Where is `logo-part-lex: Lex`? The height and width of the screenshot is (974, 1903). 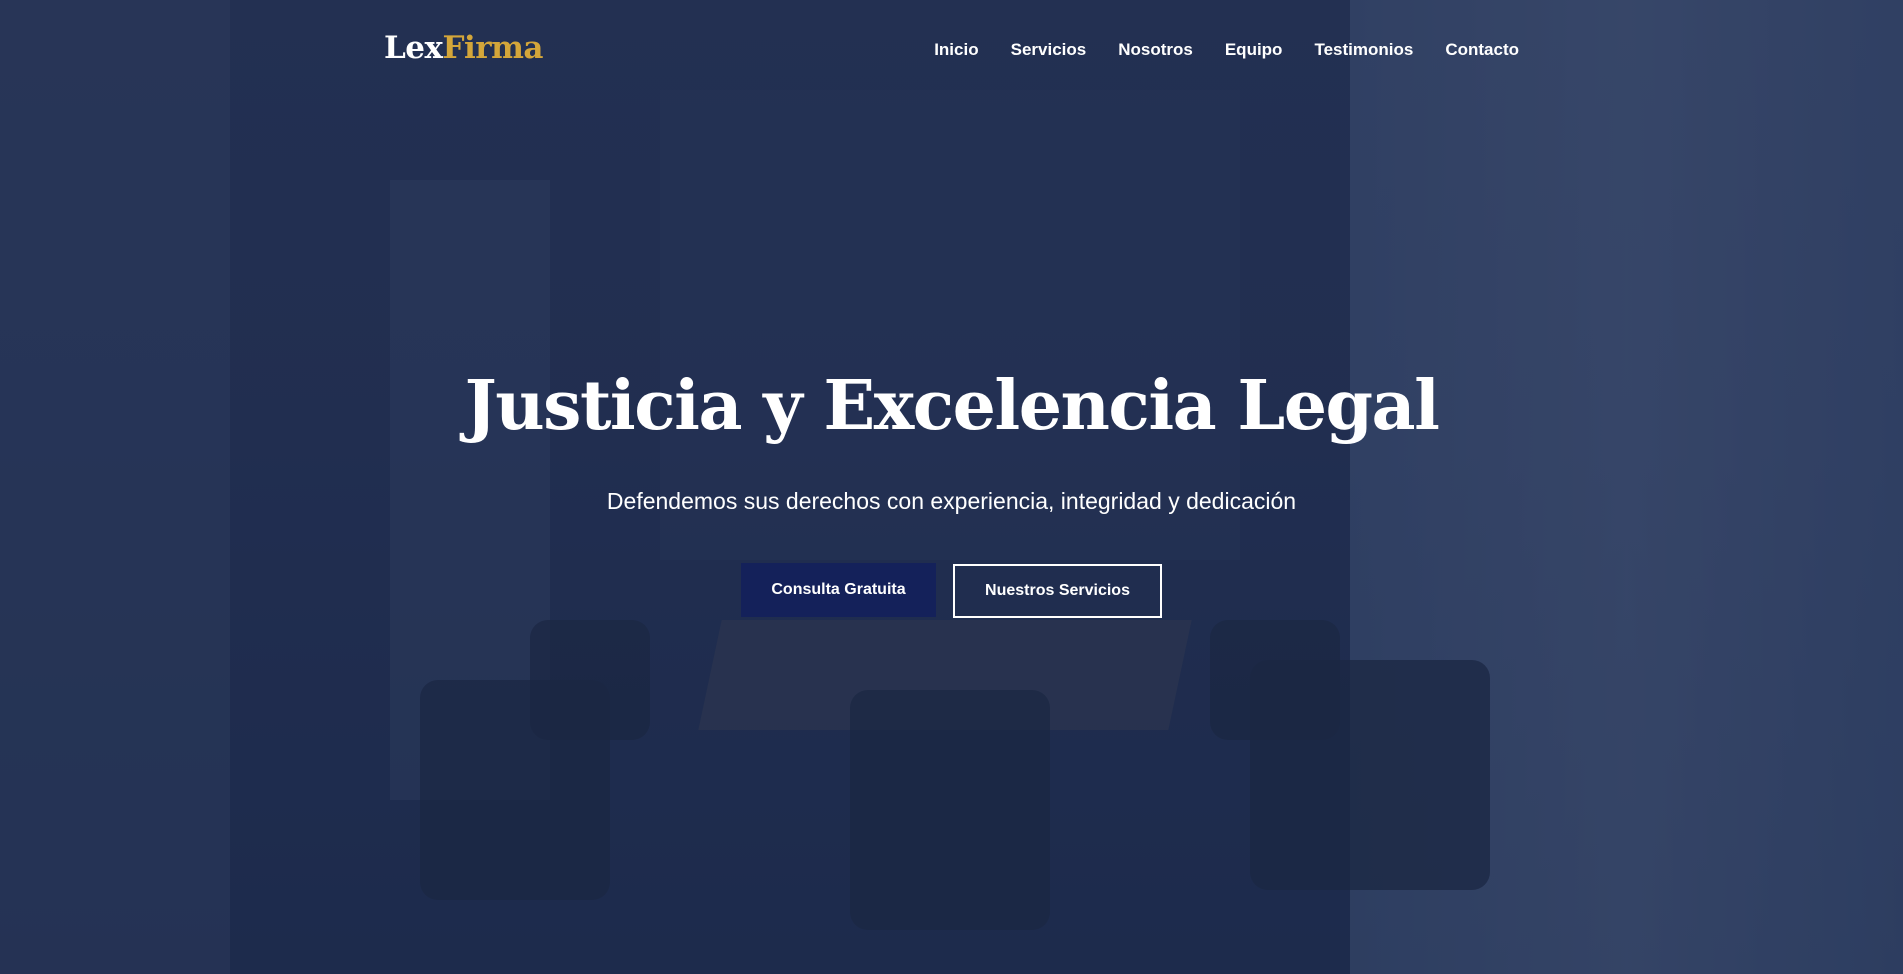
logo-part-lex: Lex is located at coordinates (413, 48).